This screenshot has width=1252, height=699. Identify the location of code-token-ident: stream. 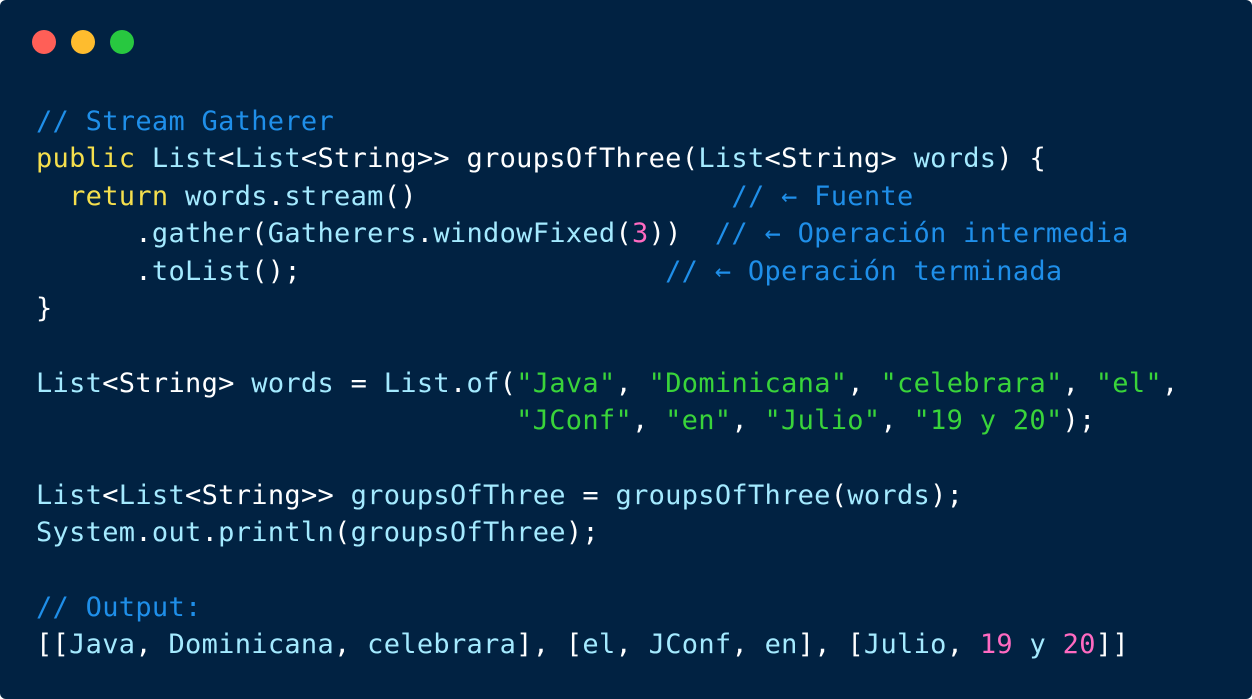
(334, 196).